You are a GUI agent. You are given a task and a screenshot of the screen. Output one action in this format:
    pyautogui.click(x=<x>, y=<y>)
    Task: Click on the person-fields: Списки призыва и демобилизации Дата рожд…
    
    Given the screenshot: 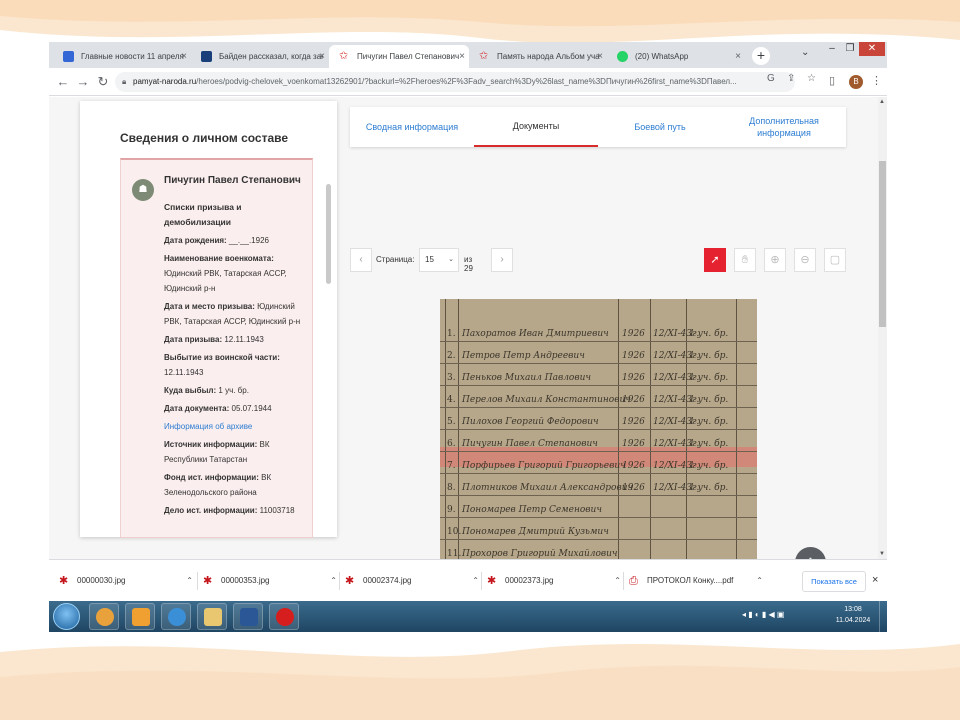 What is the action you would take?
    pyautogui.click(x=236, y=360)
    